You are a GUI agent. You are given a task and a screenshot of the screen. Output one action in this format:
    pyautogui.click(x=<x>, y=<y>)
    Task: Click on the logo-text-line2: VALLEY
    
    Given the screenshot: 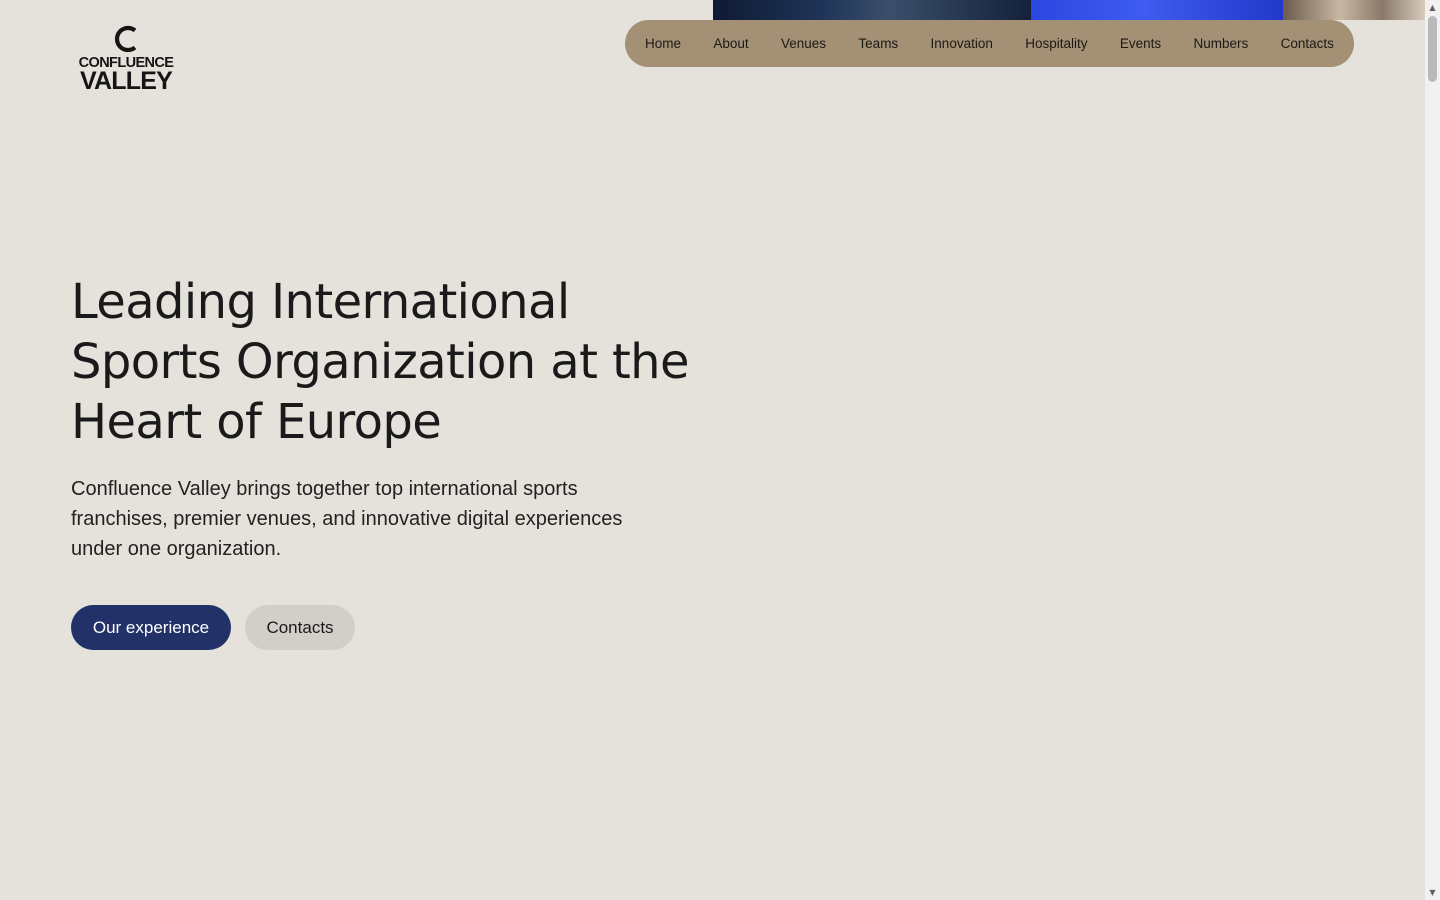 What is the action you would take?
    pyautogui.click(x=126, y=81)
    